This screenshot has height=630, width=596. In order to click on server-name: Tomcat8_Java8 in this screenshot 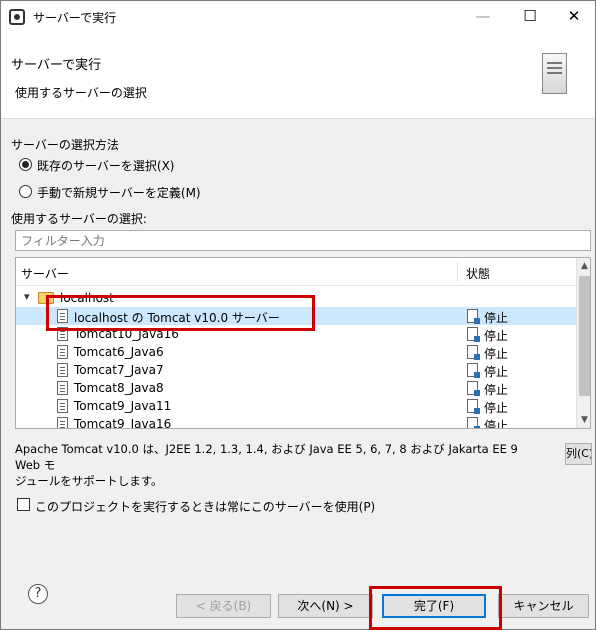, I will do `click(119, 388)`.